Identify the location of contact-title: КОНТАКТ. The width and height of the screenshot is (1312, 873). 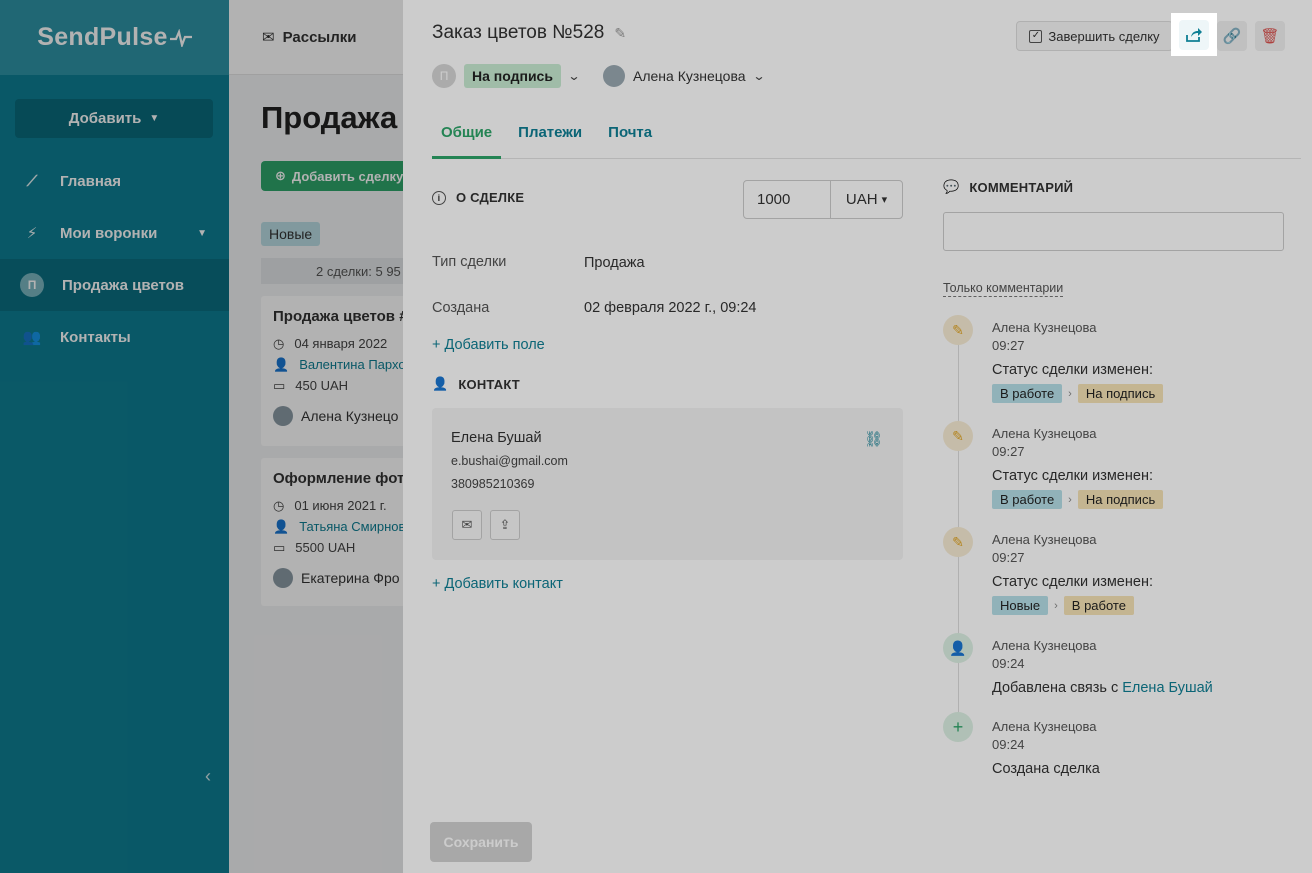
(489, 384).